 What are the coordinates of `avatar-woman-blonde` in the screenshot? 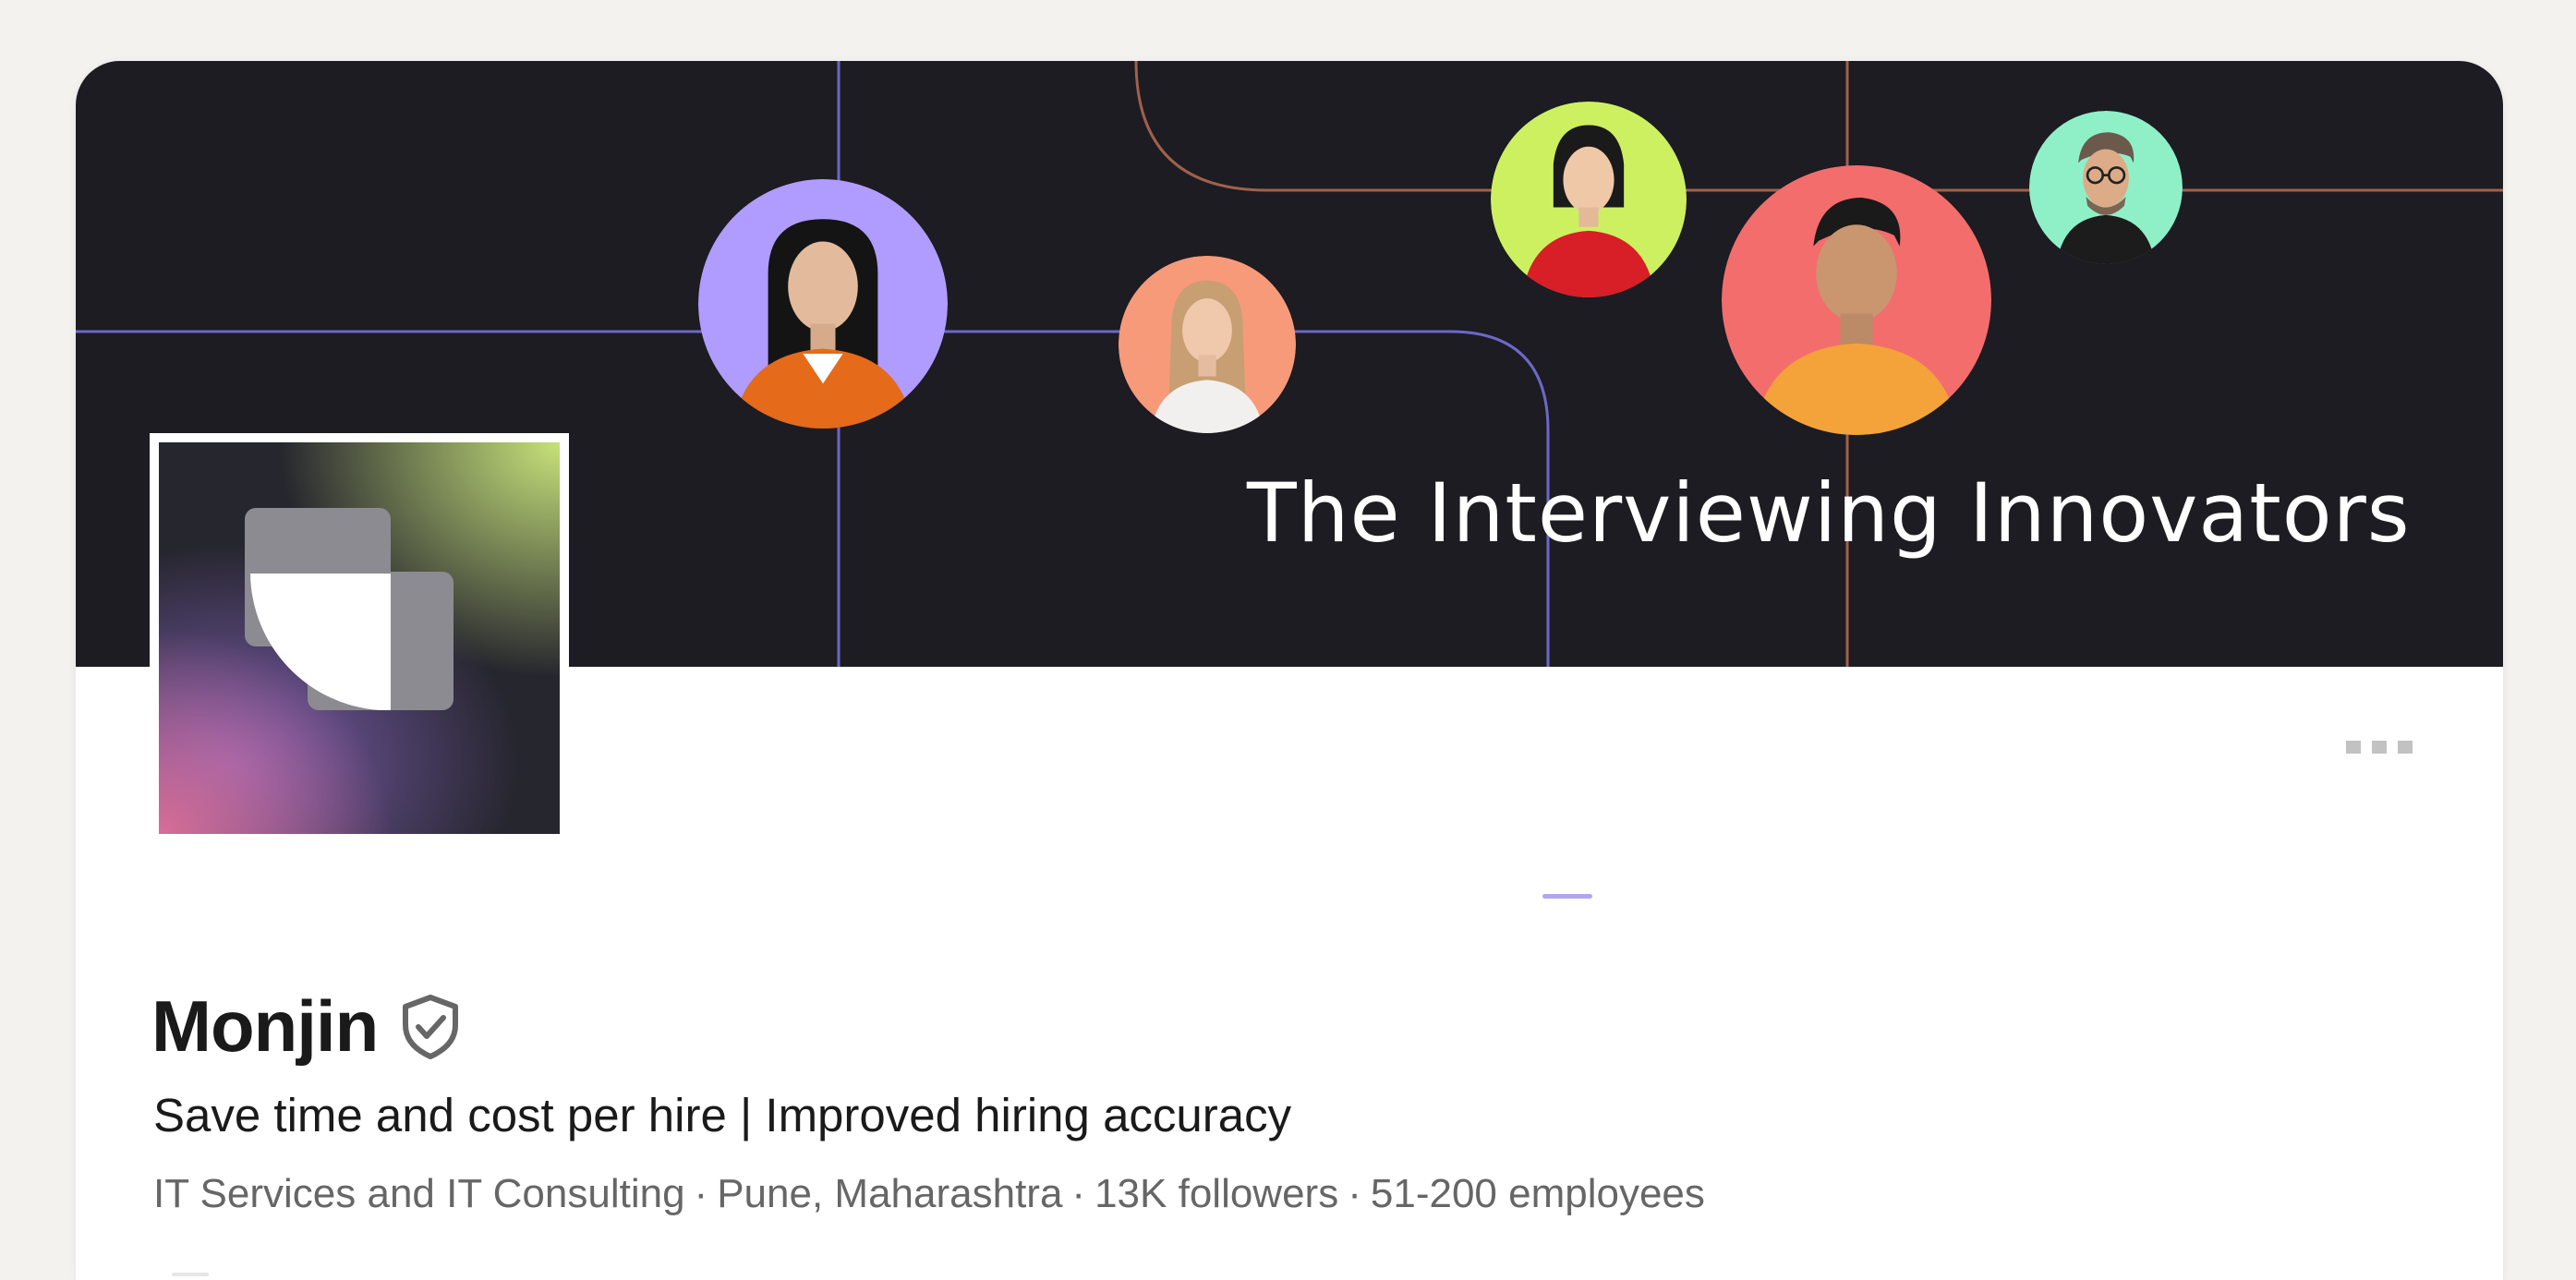 It's located at (1207, 344).